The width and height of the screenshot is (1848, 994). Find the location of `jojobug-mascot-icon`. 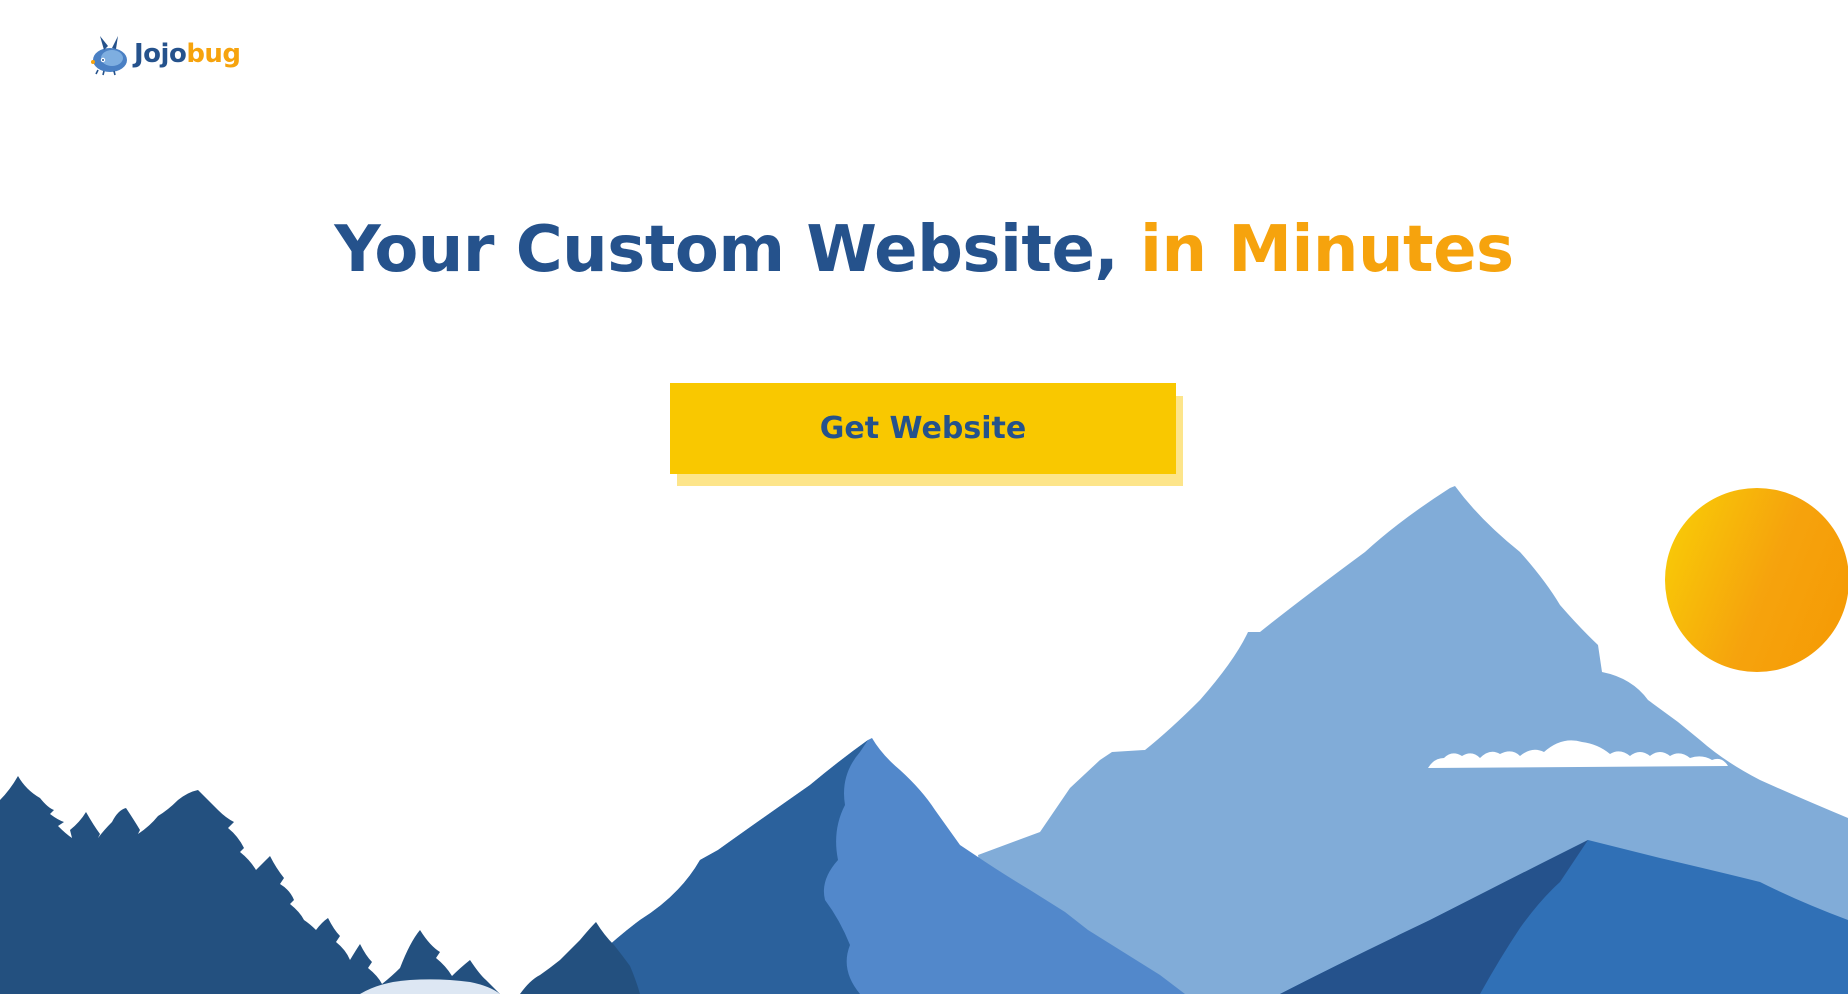

jojobug-mascot-icon is located at coordinates (109, 56).